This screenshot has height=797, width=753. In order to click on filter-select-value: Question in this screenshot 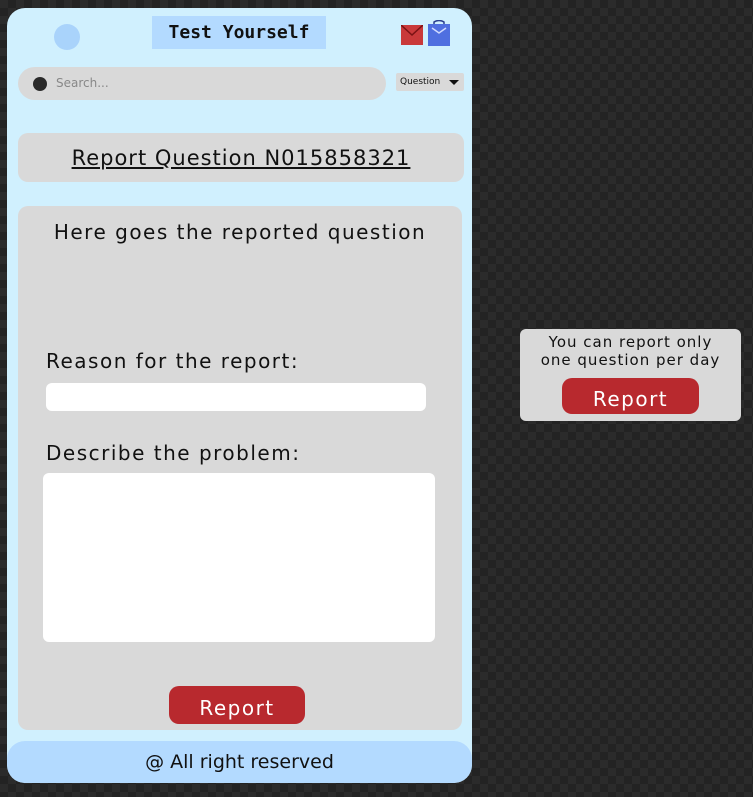, I will do `click(420, 82)`.